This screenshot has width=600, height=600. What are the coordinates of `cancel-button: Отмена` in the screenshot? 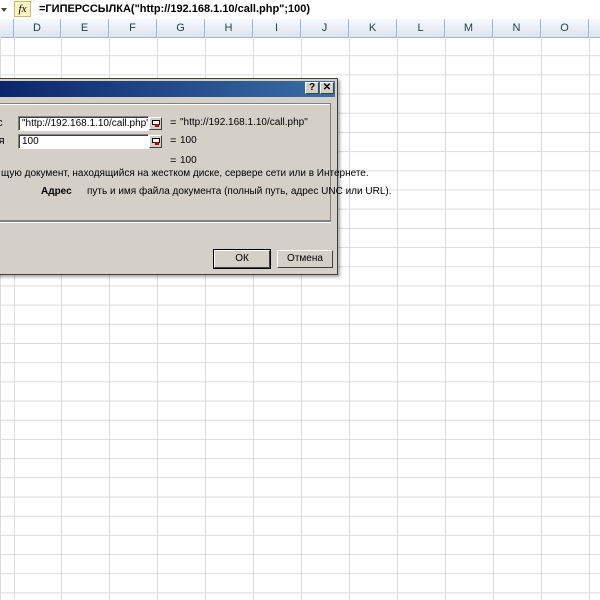 It's located at (305, 259).